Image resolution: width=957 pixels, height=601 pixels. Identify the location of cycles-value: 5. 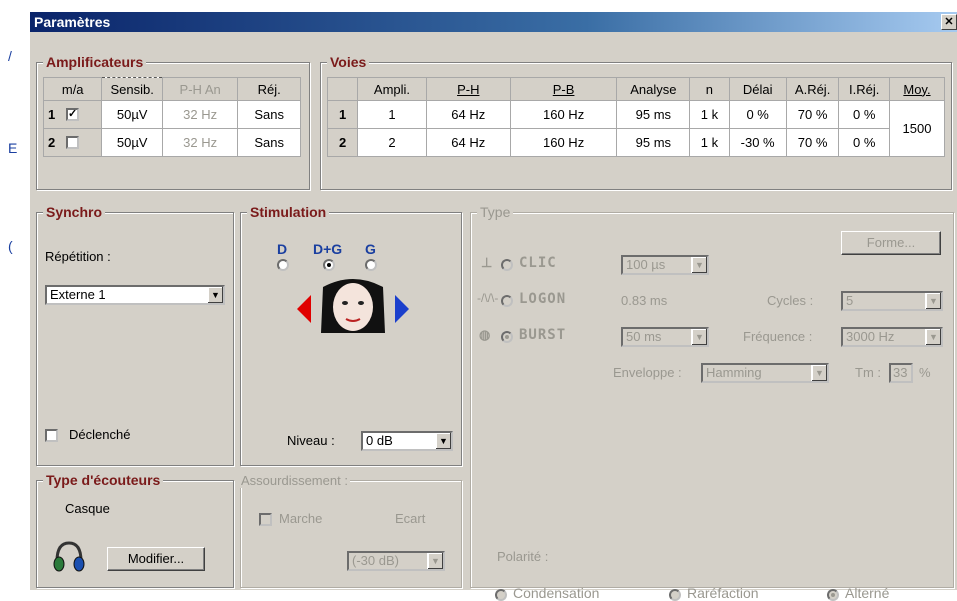
(850, 300).